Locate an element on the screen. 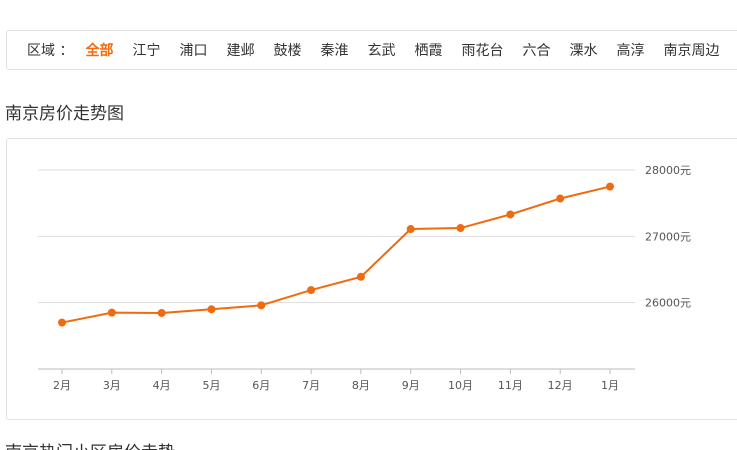 The image size is (737, 450). filter-items: 全部 江宁 浦口 建邺 鼓楼 秦淮 玄武 栖霞 雨花台 六合 溧水 高淳 南京周边 is located at coordinates (411, 50).